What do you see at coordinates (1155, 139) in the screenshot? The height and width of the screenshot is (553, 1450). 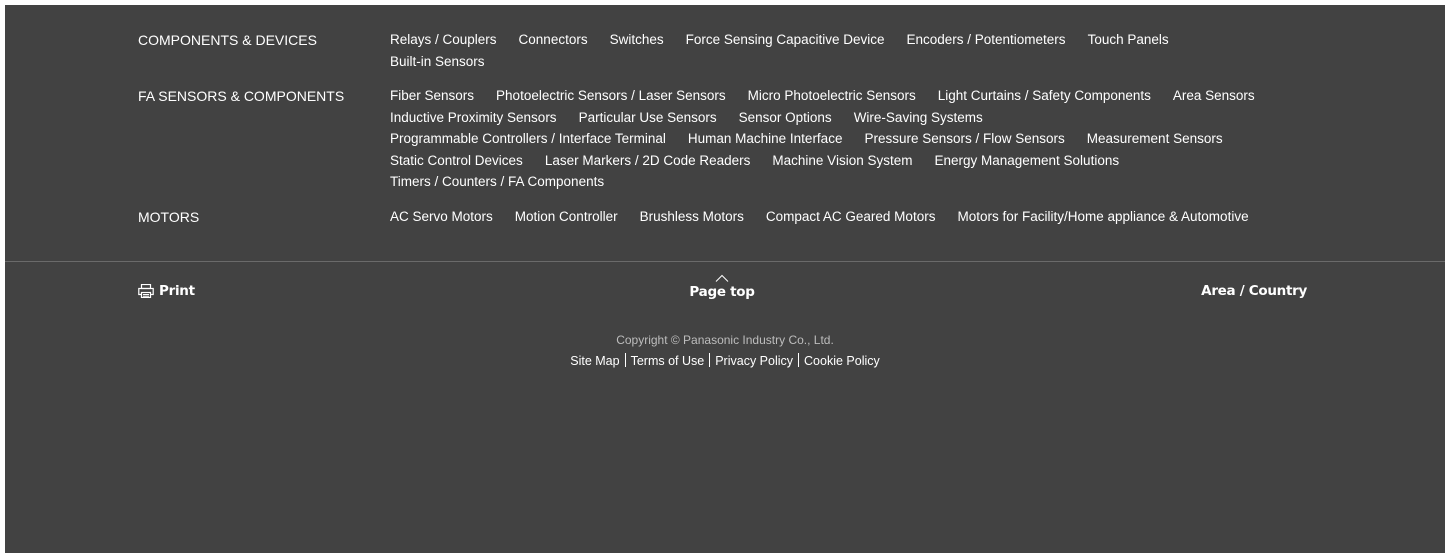 I see `category-link: Measurement Sensors` at bounding box center [1155, 139].